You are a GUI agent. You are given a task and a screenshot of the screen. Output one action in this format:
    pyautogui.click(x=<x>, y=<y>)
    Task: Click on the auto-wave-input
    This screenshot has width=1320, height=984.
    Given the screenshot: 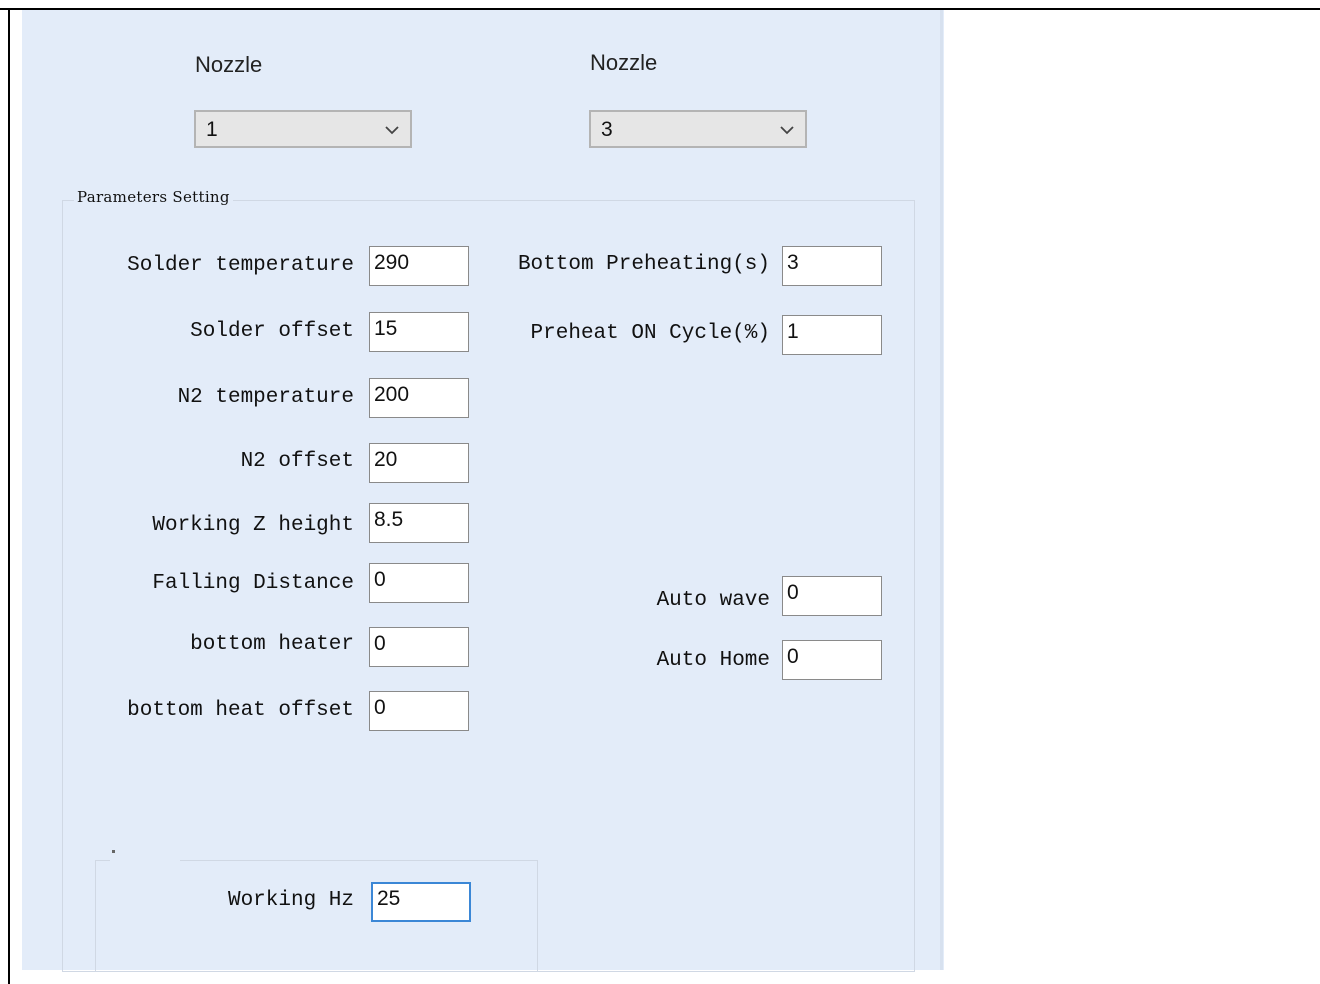 What is the action you would take?
    pyautogui.click(x=832, y=596)
    